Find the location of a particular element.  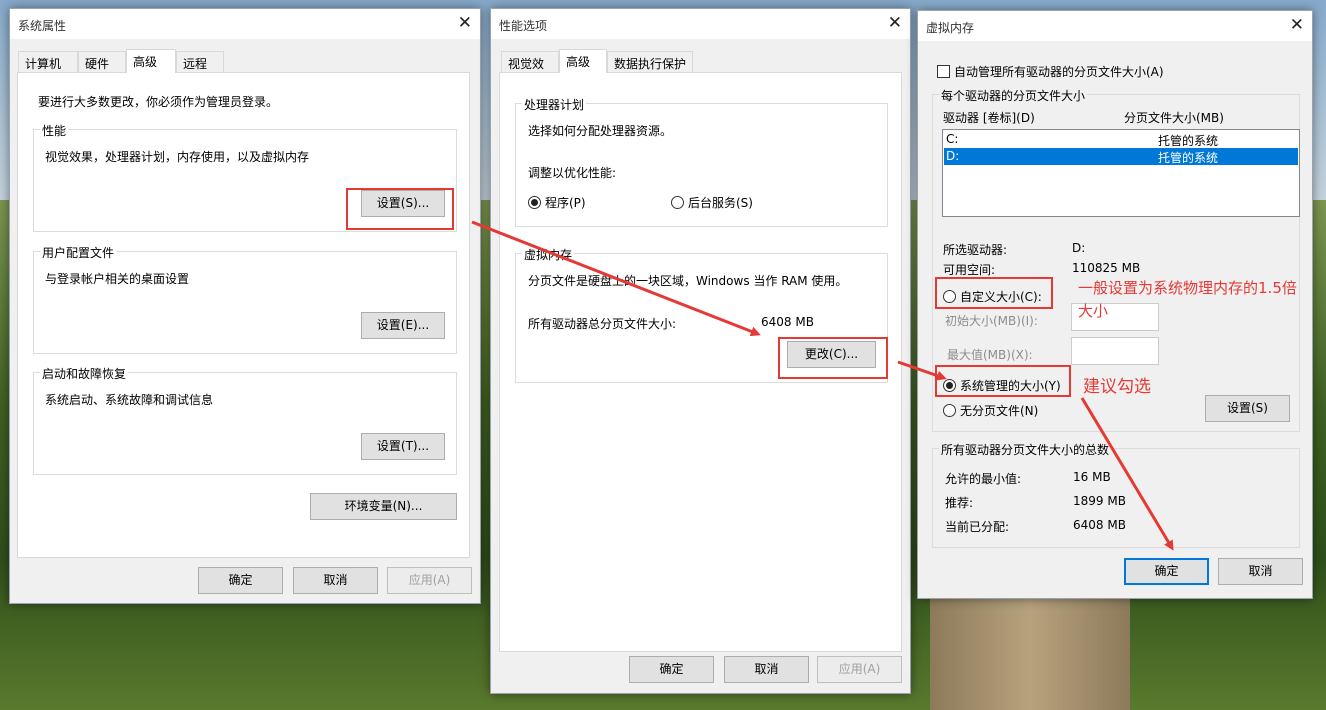

arrow-to-change-button is located at coordinates (616, 278).